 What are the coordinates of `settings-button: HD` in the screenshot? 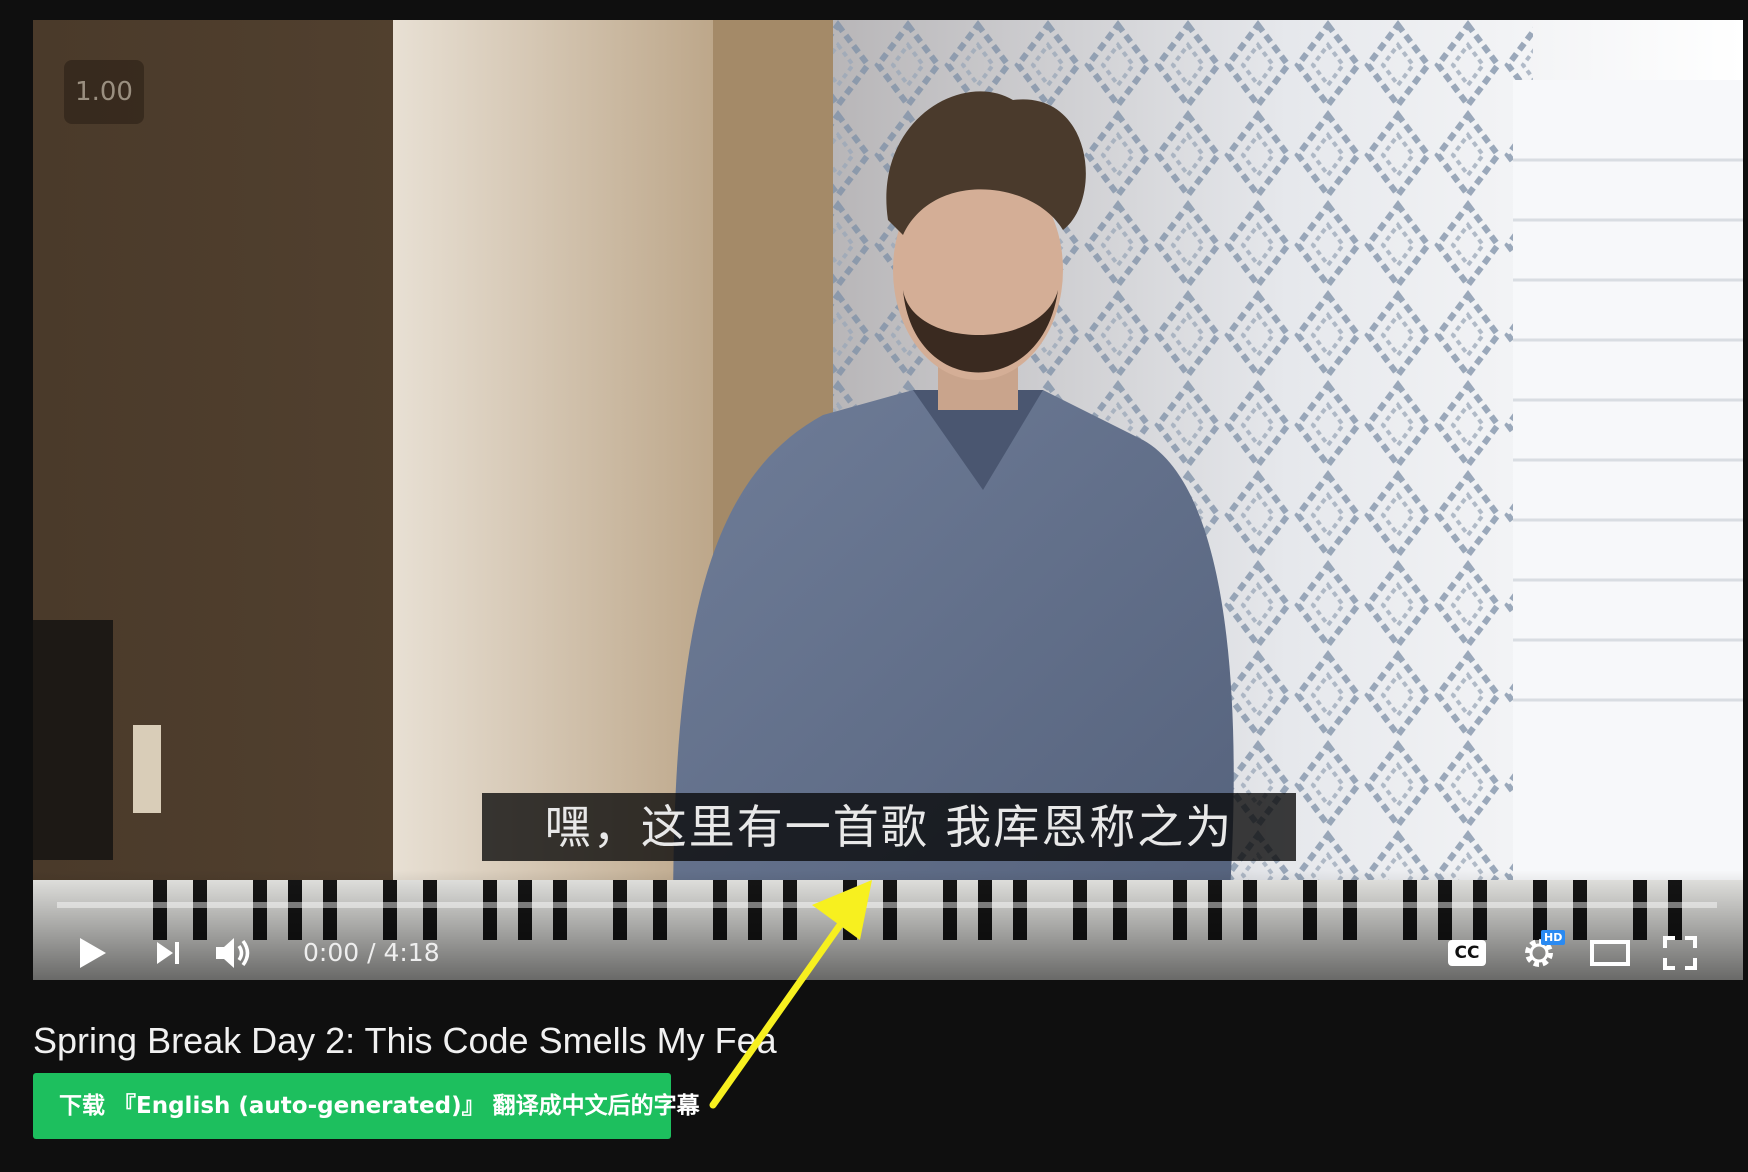 It's located at (1539, 953).